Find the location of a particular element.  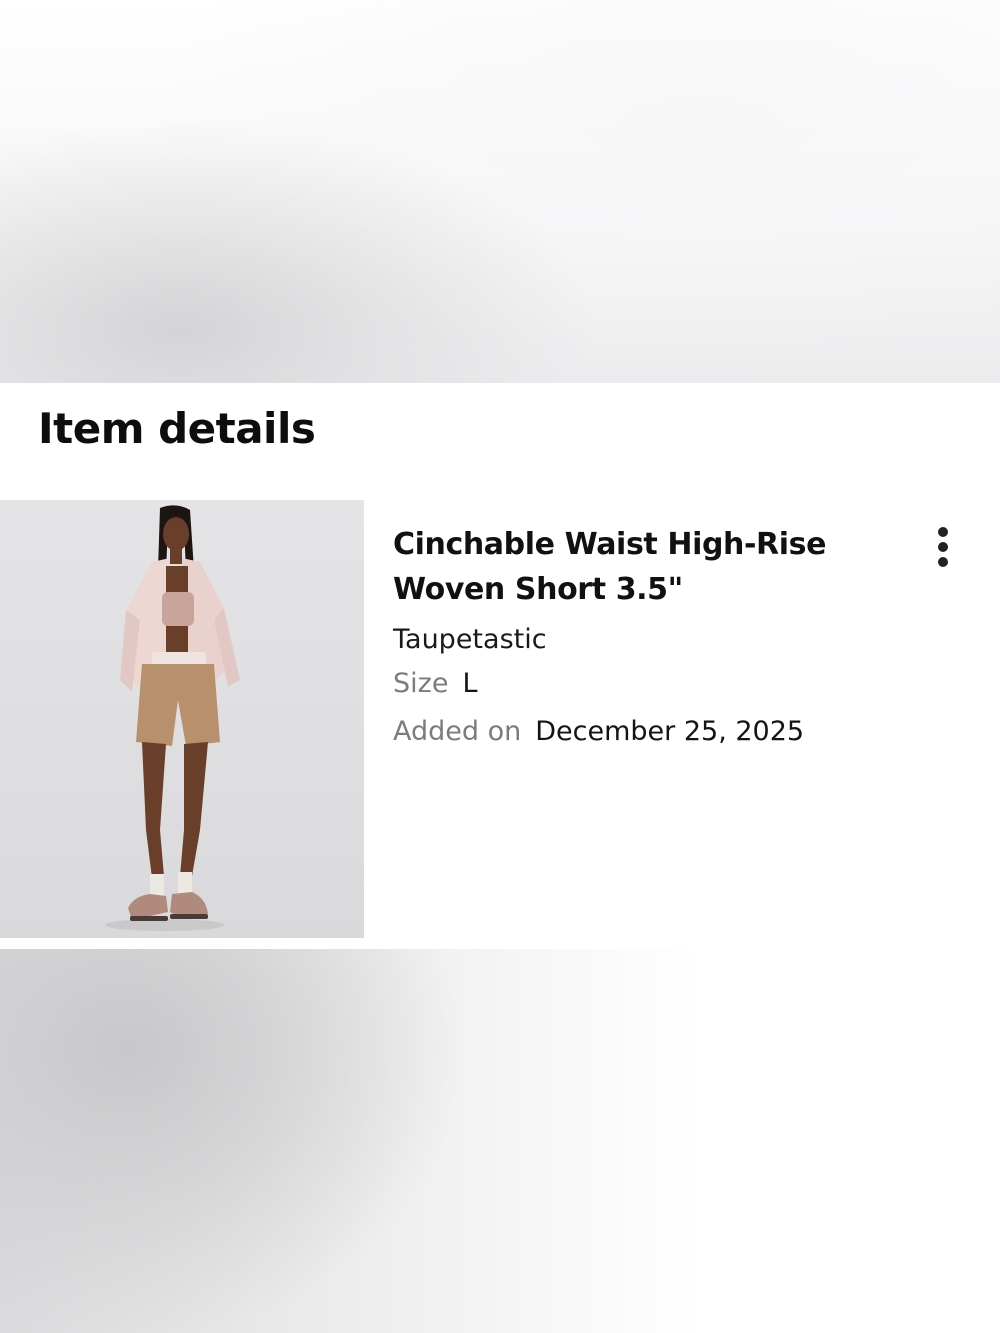

product-image is located at coordinates (182, 719).